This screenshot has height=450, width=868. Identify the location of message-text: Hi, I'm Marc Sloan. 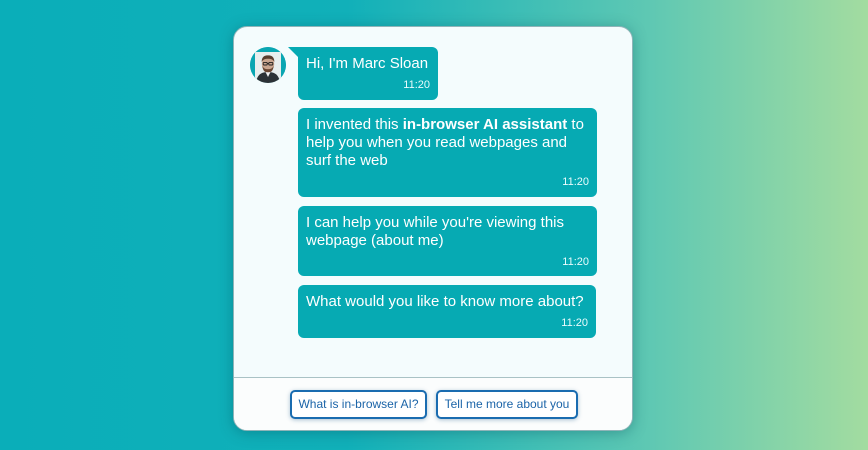
(367, 63).